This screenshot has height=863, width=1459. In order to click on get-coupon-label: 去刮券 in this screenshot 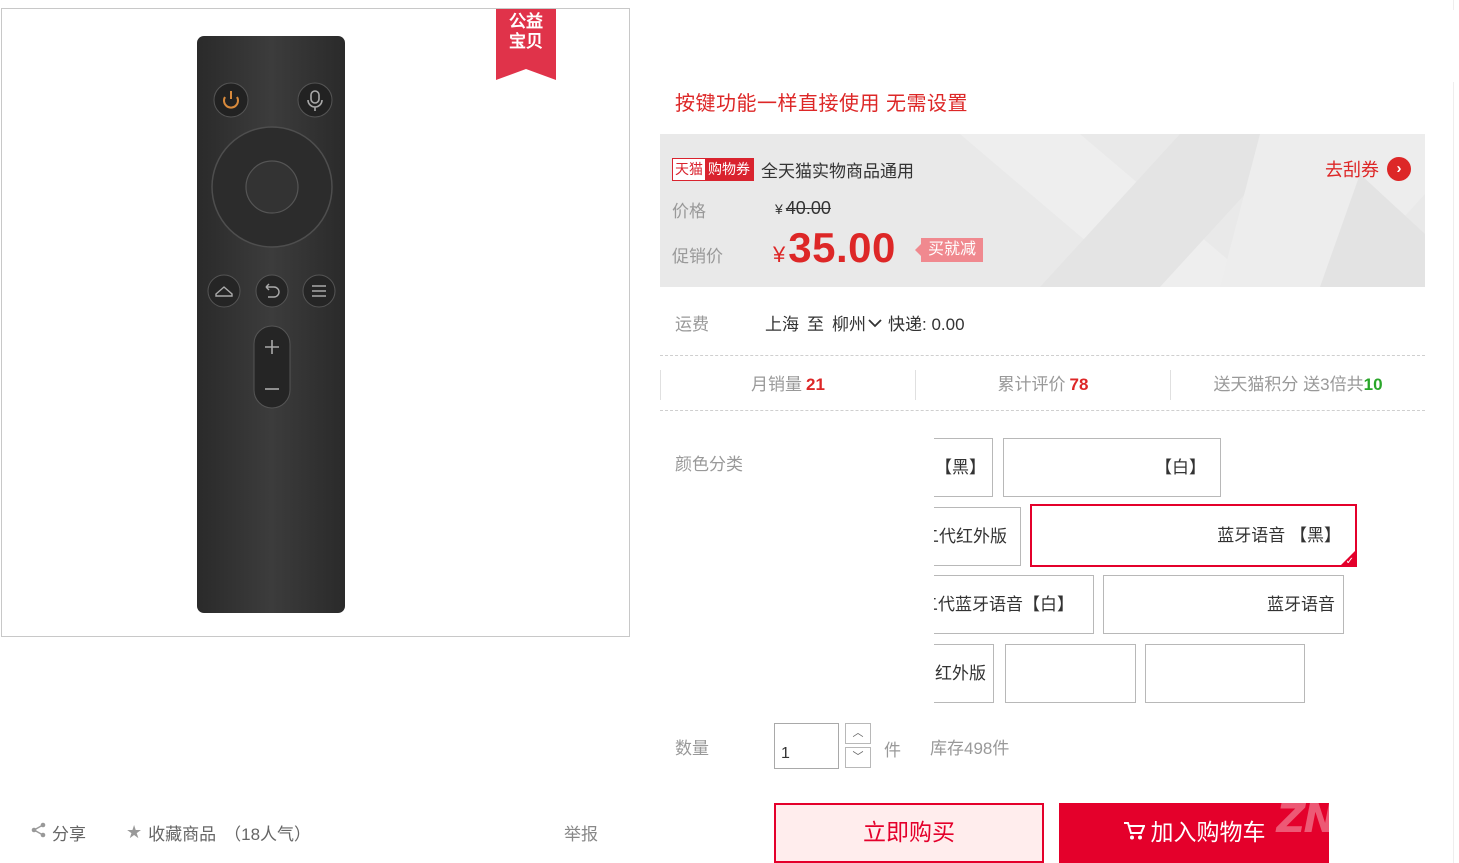, I will do `click(1352, 170)`.